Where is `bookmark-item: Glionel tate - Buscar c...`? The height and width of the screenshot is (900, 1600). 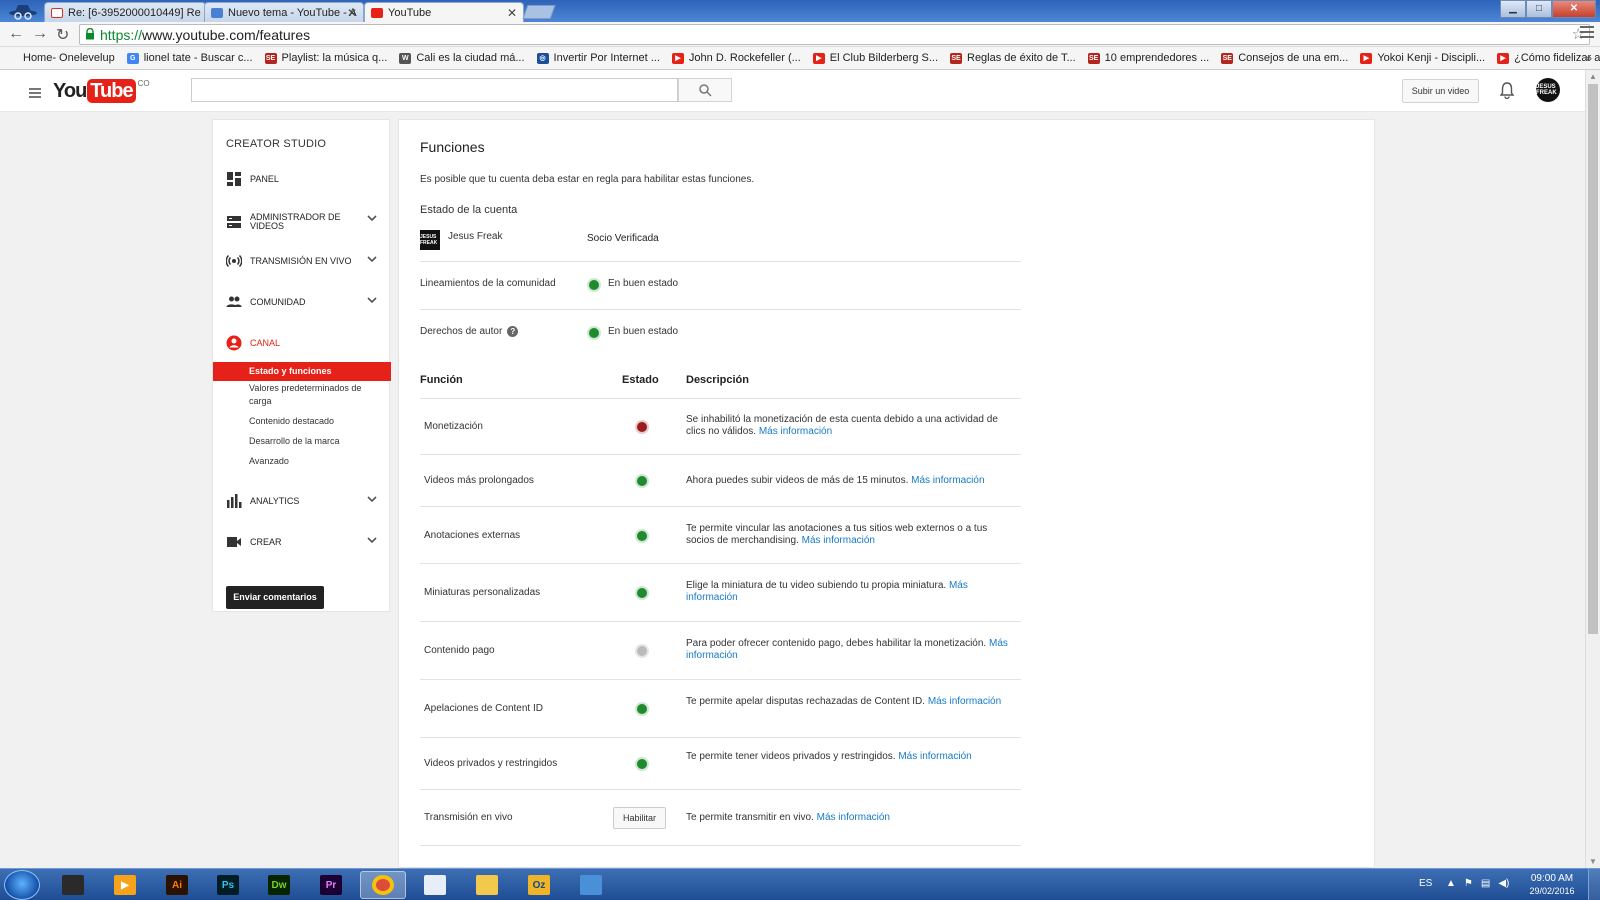 bookmark-item: Glionel tate - Buscar c... is located at coordinates (189, 58).